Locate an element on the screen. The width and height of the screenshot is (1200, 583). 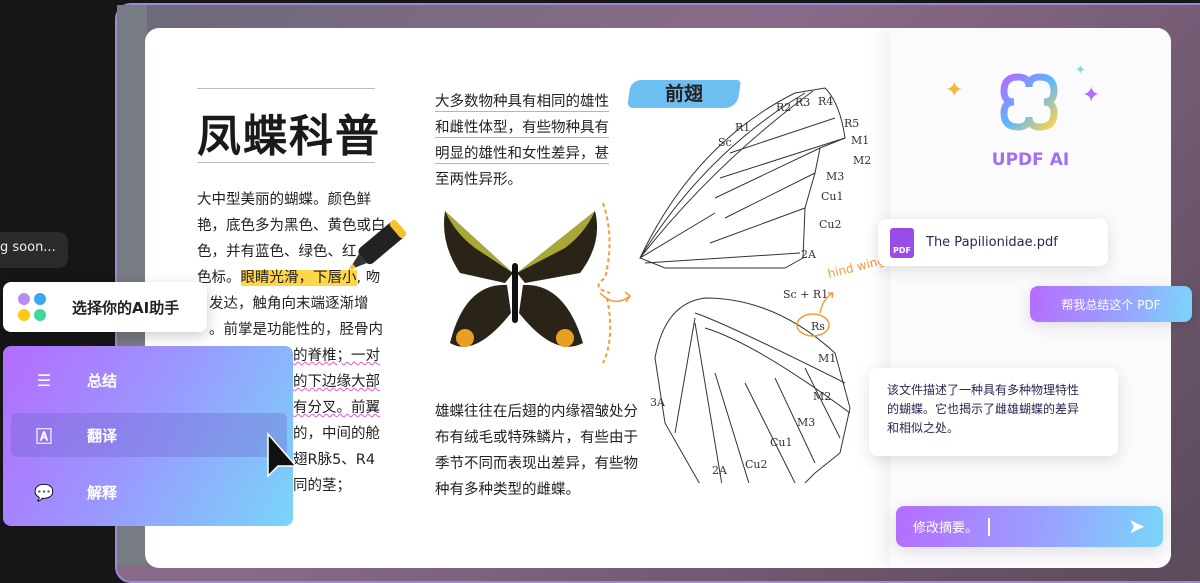
translate-icon: 🄰 is located at coordinates (43, 436).